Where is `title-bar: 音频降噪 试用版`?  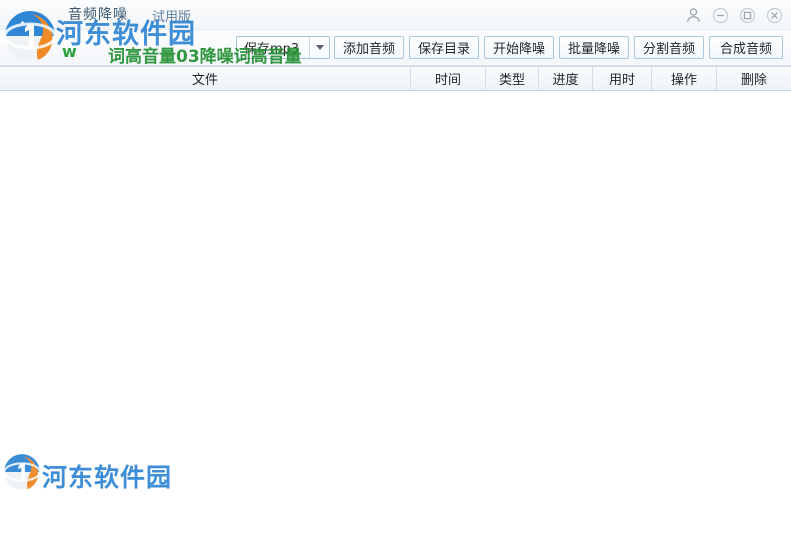
title-bar: 音频降噪 试用版 is located at coordinates (395, 15).